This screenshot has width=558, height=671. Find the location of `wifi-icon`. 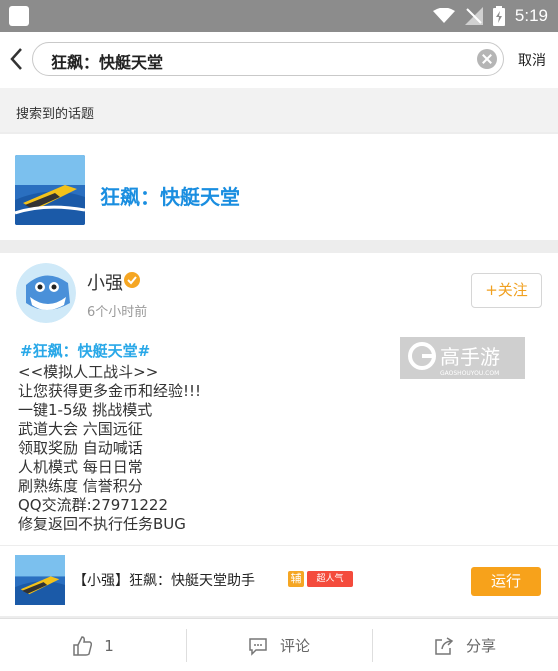

wifi-icon is located at coordinates (443, 15).